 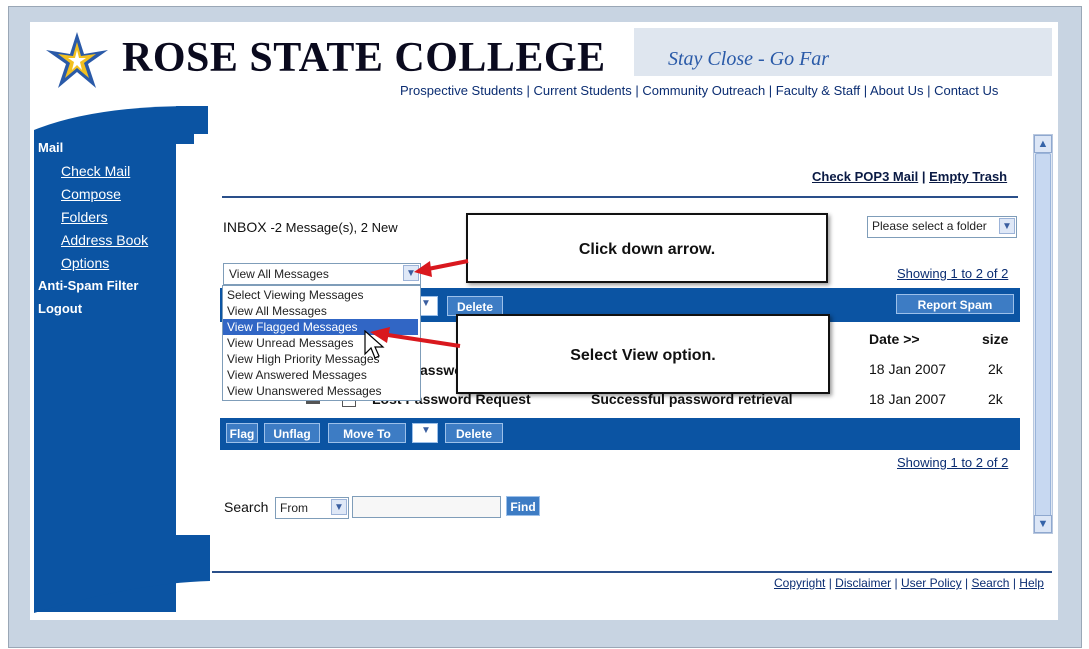 What do you see at coordinates (475, 306) in the screenshot?
I see `delete-button: Delete` at bounding box center [475, 306].